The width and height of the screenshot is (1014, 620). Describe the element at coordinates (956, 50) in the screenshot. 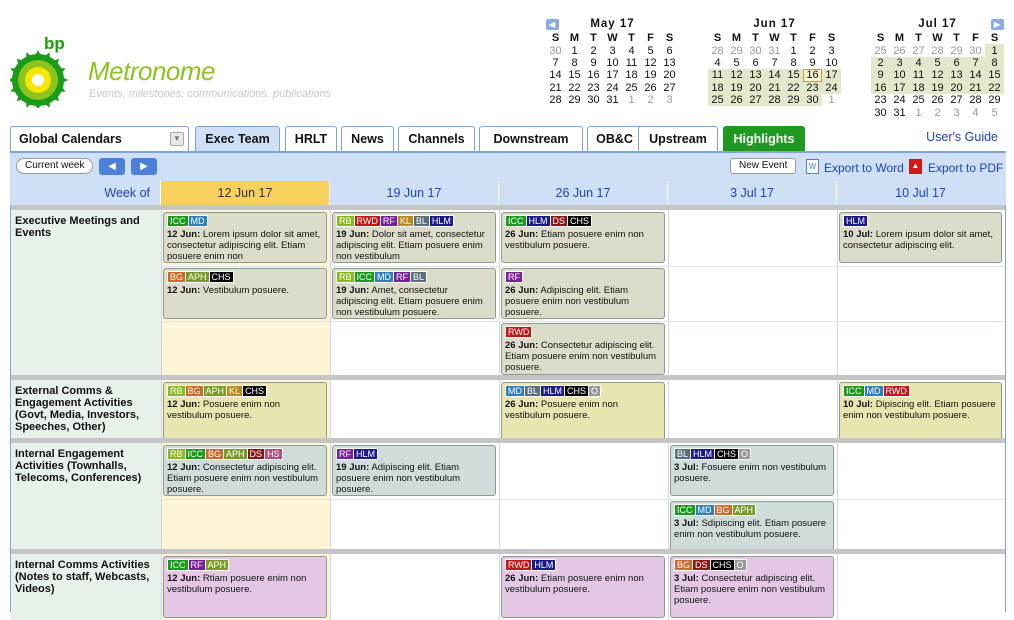

I see `calendar-day: 29` at that location.